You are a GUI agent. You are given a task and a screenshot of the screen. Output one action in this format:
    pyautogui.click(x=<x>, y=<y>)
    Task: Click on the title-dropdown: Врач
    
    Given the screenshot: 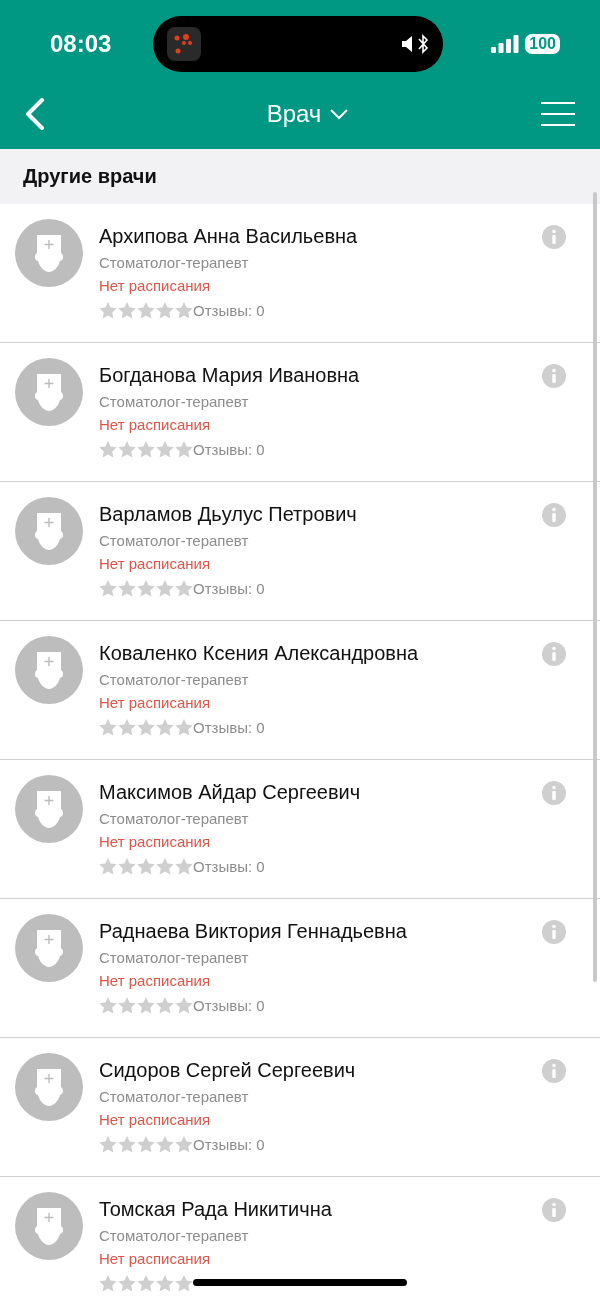 What is the action you would take?
    pyautogui.click(x=308, y=113)
    